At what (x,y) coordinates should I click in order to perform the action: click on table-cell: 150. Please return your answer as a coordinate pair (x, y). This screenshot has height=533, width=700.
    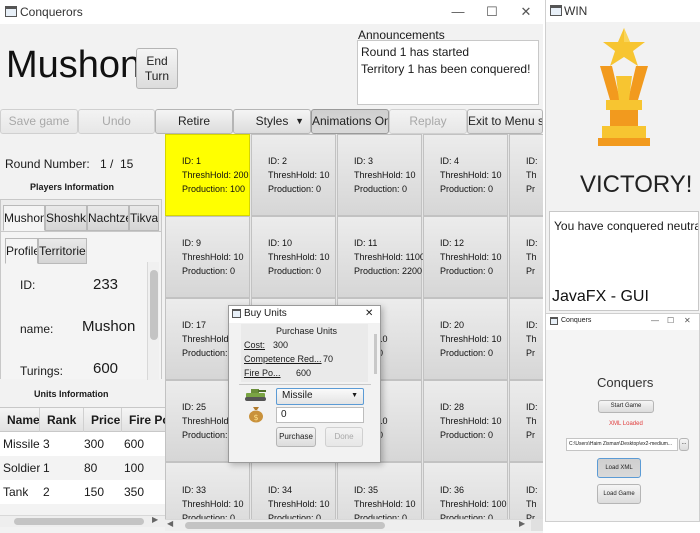
    Looking at the image, I should click on (94, 492).